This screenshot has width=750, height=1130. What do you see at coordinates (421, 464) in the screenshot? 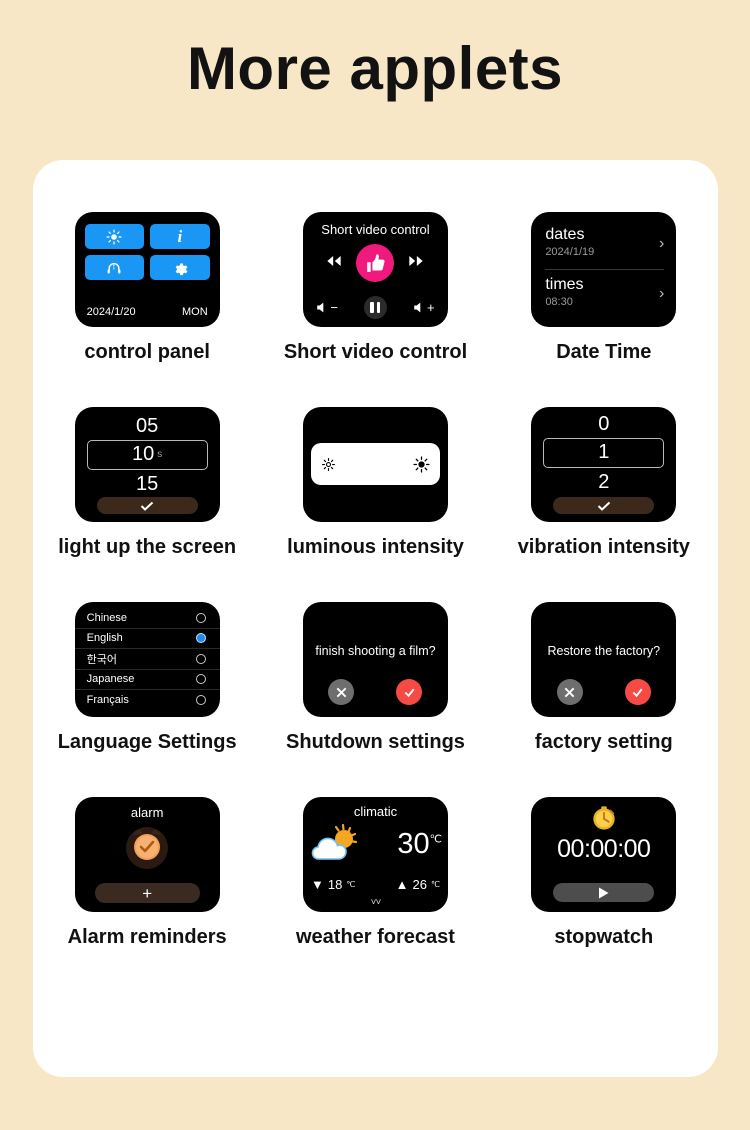
I see `brightness-high-icon` at bounding box center [421, 464].